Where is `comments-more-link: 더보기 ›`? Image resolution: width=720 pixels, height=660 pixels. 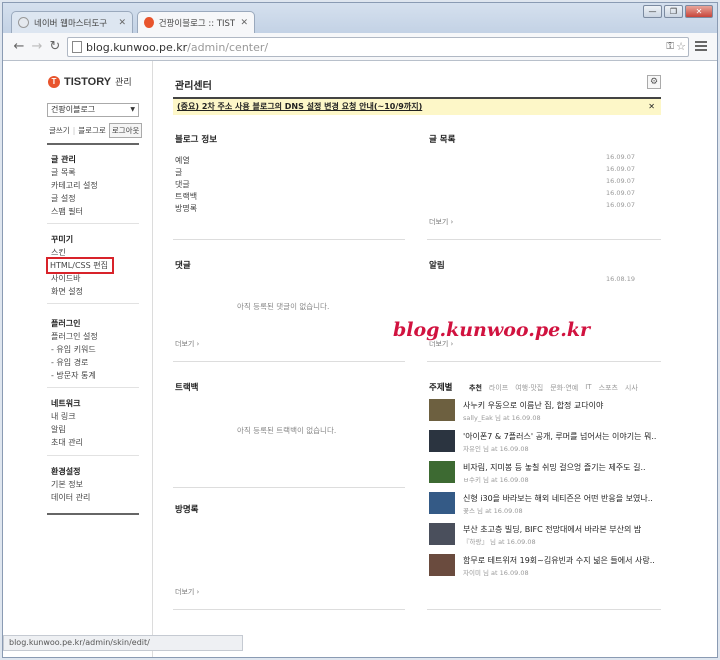 comments-more-link: 더보기 › is located at coordinates (187, 344).